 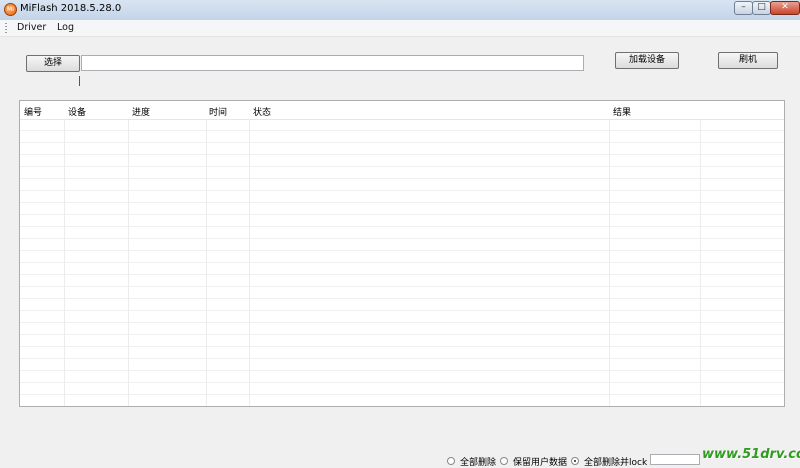 I want to click on menu-item-driver: Driver, so click(x=31, y=27).